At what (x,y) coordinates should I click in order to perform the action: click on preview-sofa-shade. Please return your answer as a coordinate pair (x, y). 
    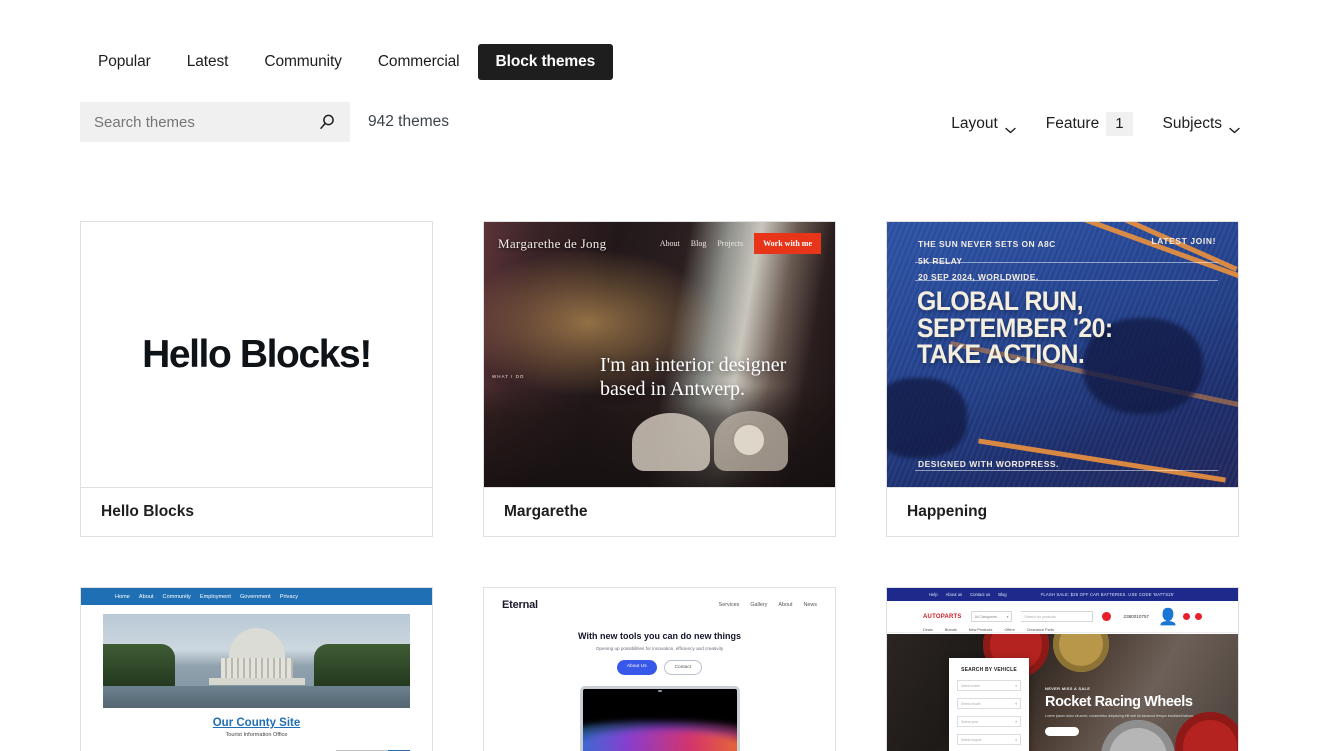
    Looking at the image, I should click on (659, 437).